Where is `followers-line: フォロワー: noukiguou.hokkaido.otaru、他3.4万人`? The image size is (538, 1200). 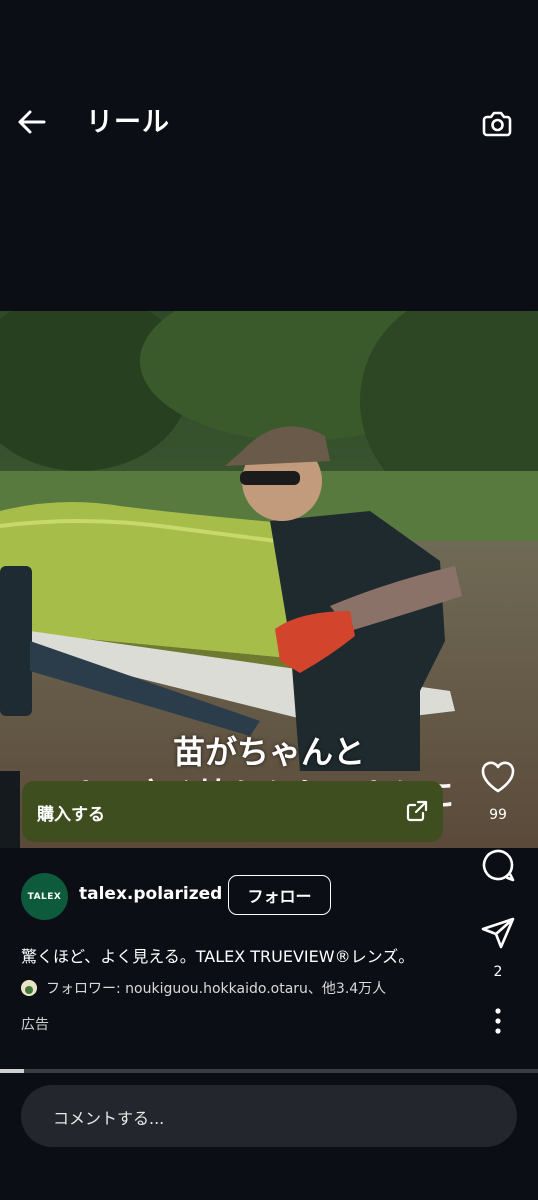
followers-line: フォロワー: noukiguou.hokkaido.otaru、他3.4万人 is located at coordinates (203, 988).